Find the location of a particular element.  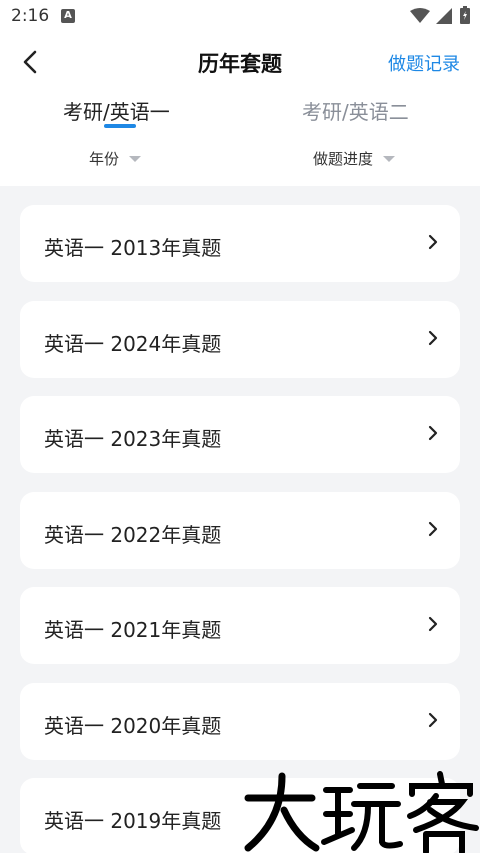

battery-icon is located at coordinates (465, 15).